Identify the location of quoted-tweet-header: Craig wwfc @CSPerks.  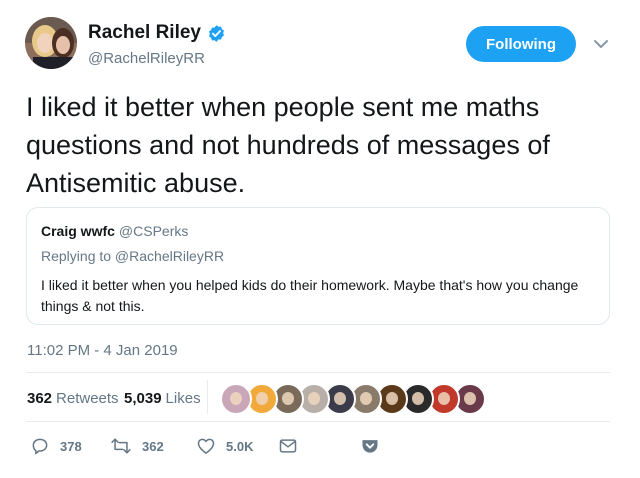
(114, 231).